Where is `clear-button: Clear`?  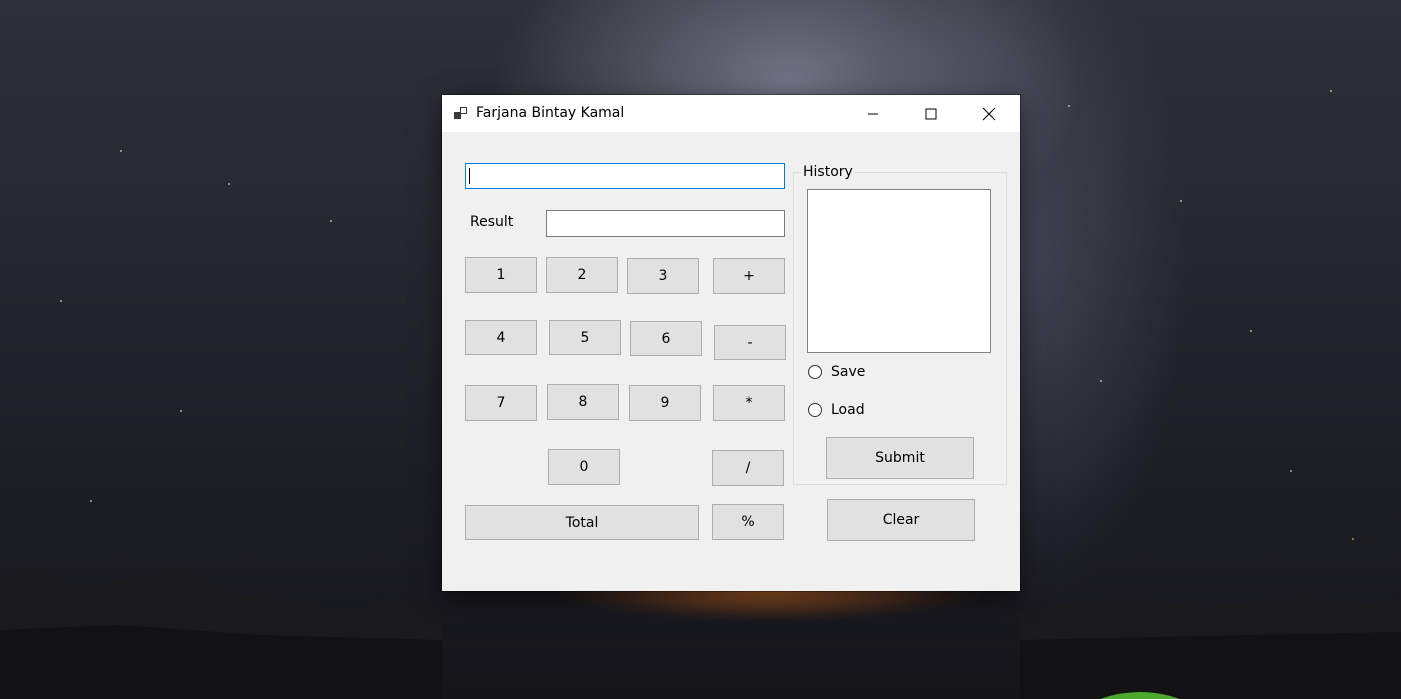
clear-button: Clear is located at coordinates (901, 520).